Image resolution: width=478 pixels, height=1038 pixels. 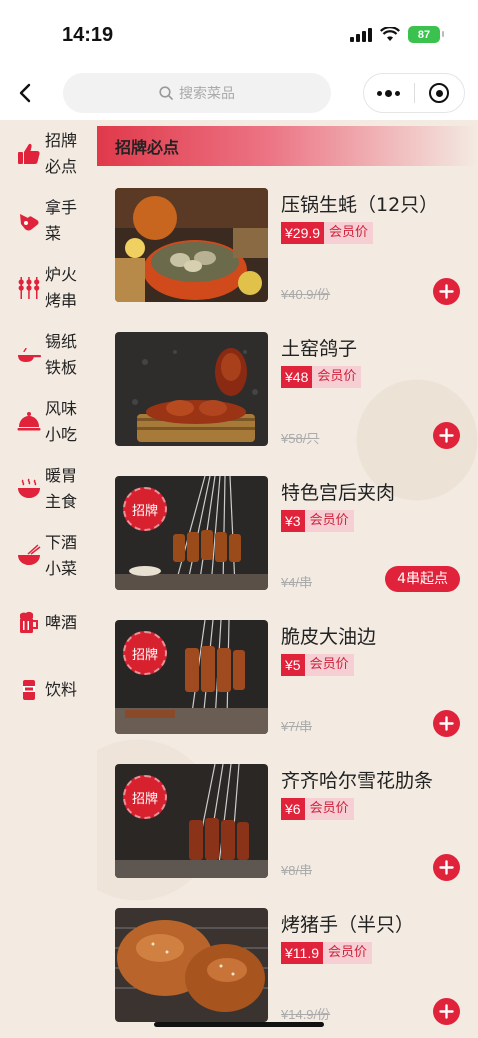 I want to click on member-price: ¥3, so click(x=293, y=521).